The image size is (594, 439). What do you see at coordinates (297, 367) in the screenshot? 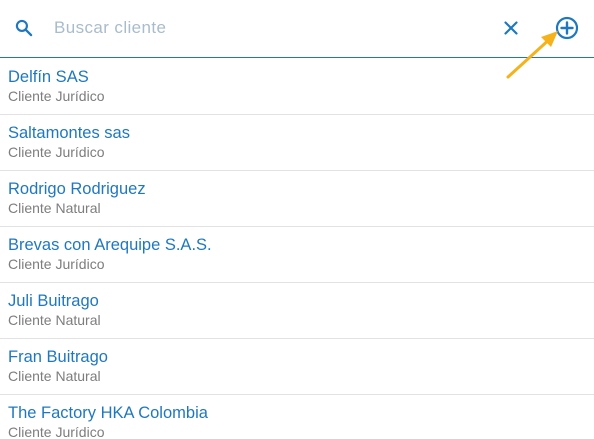
I see `list-item: Fran Buitrago Cliente Natural` at bounding box center [297, 367].